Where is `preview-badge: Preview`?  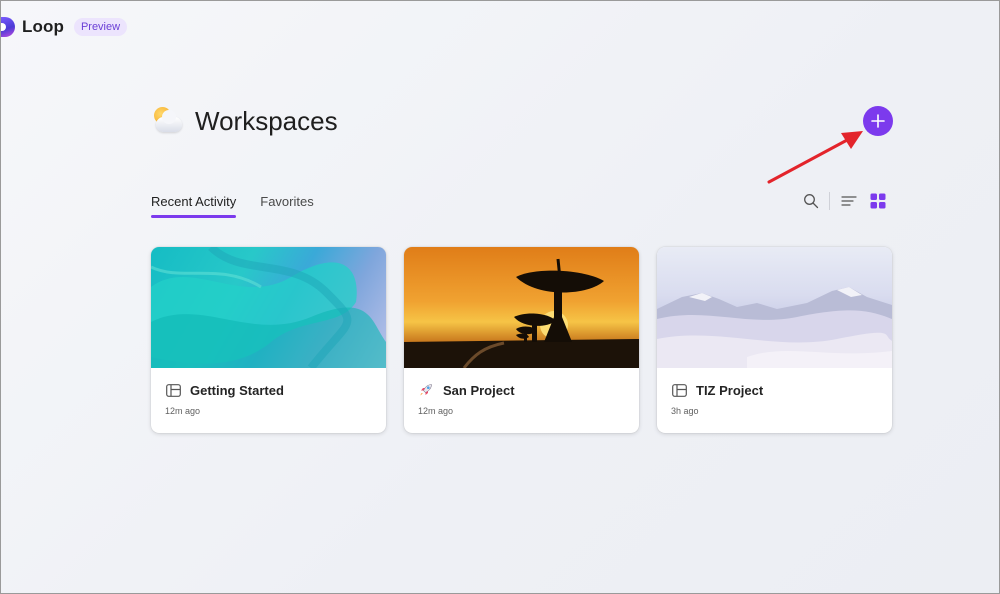
preview-badge: Preview is located at coordinates (100, 27).